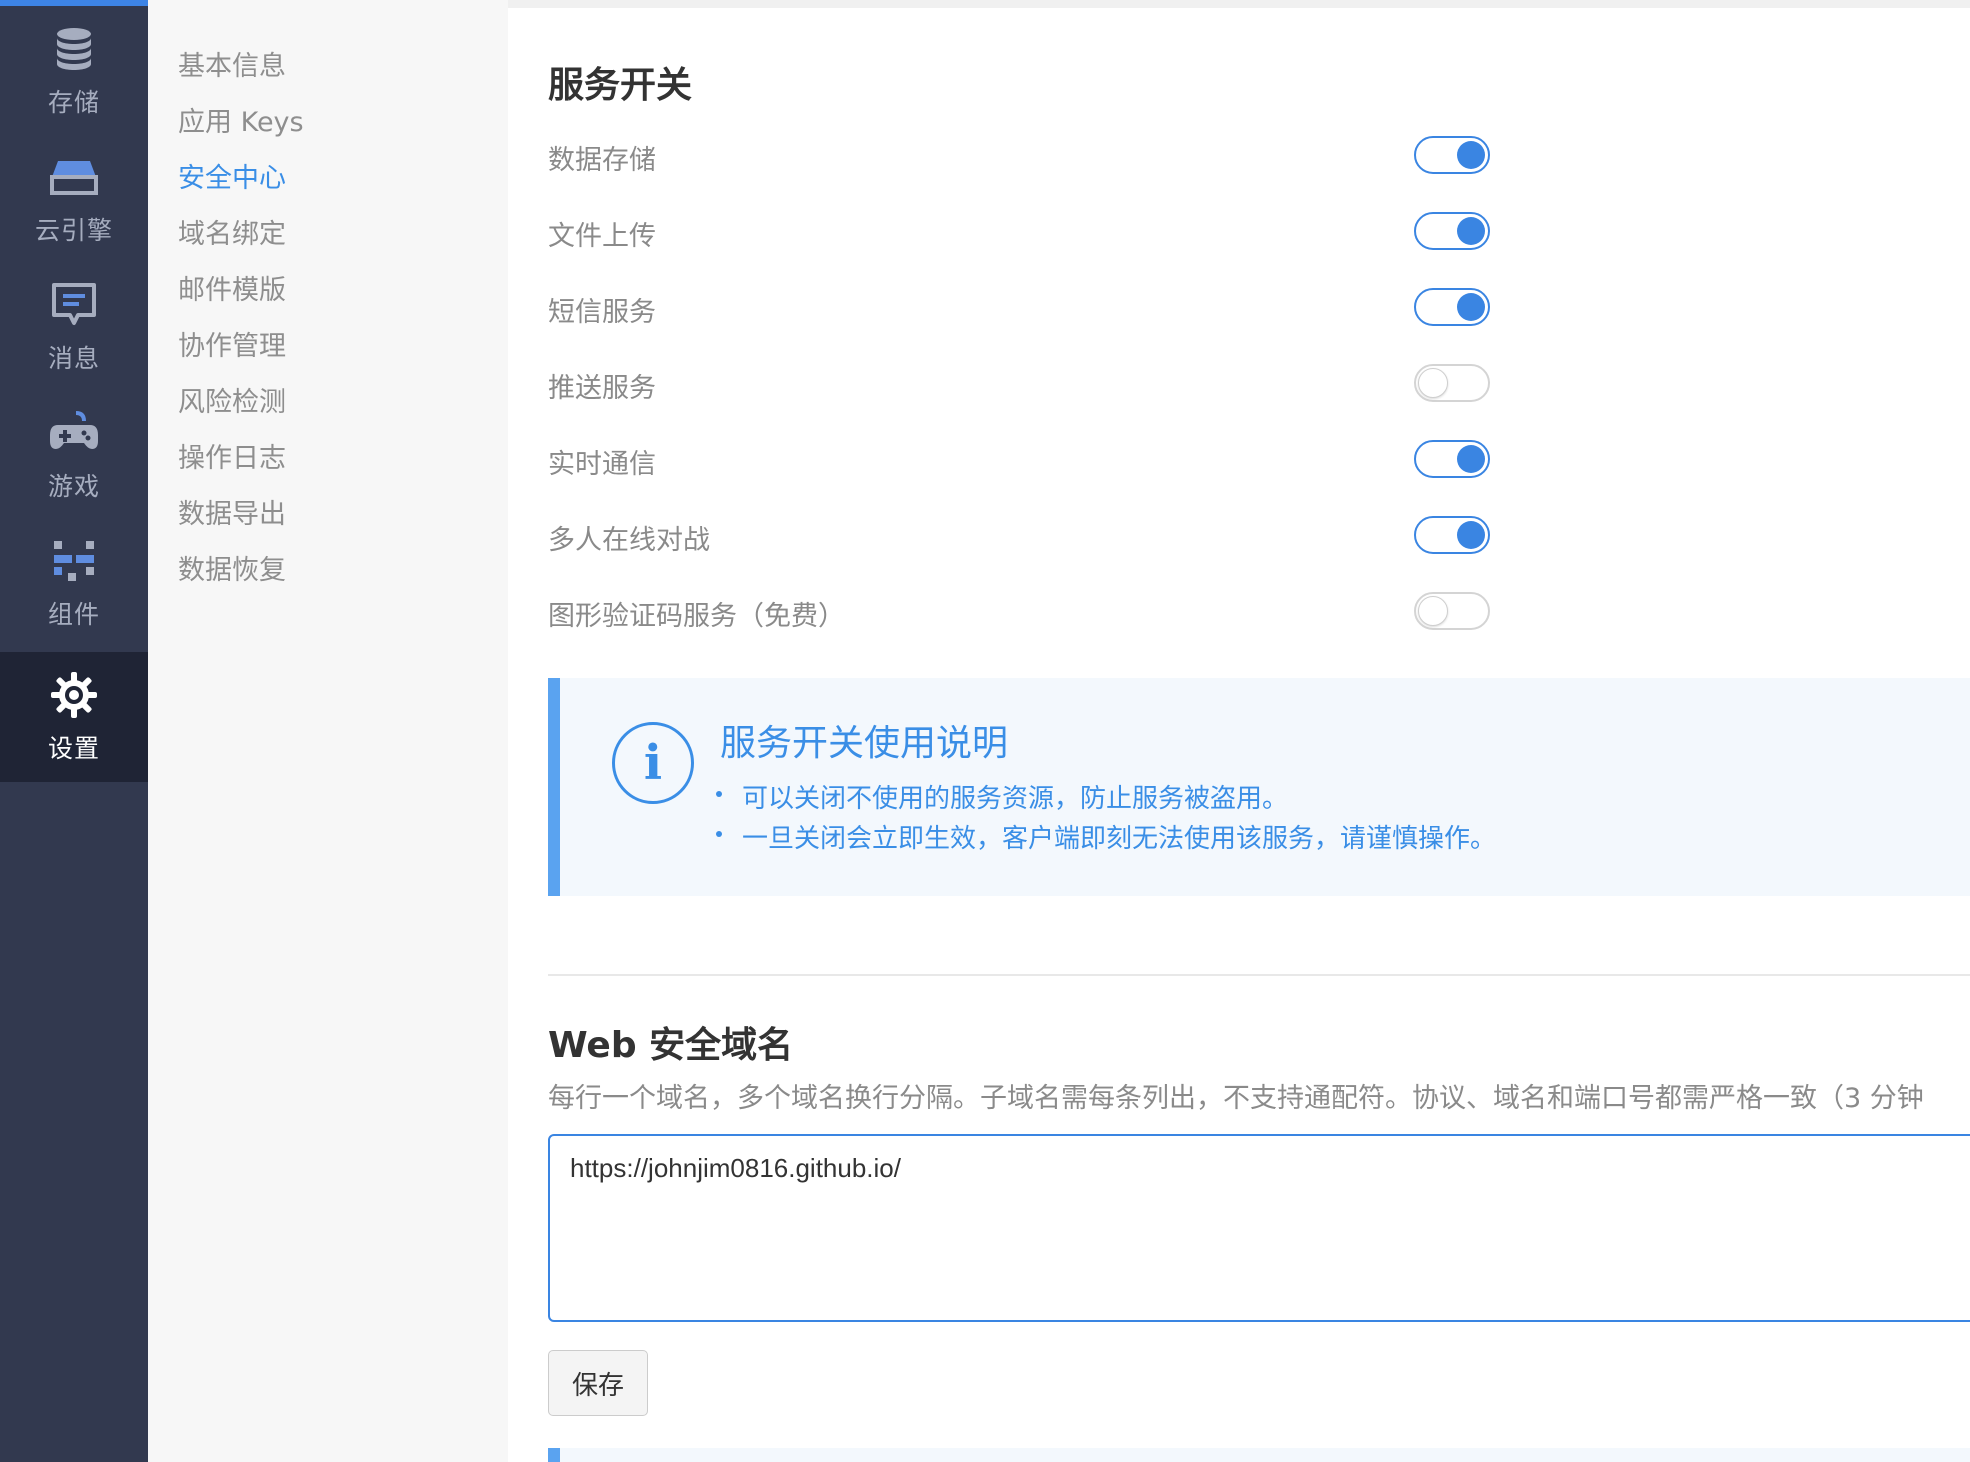 The image size is (1970, 1462). Describe the element at coordinates (74, 327) in the screenshot. I see `rail-item-messages: 消息` at that location.